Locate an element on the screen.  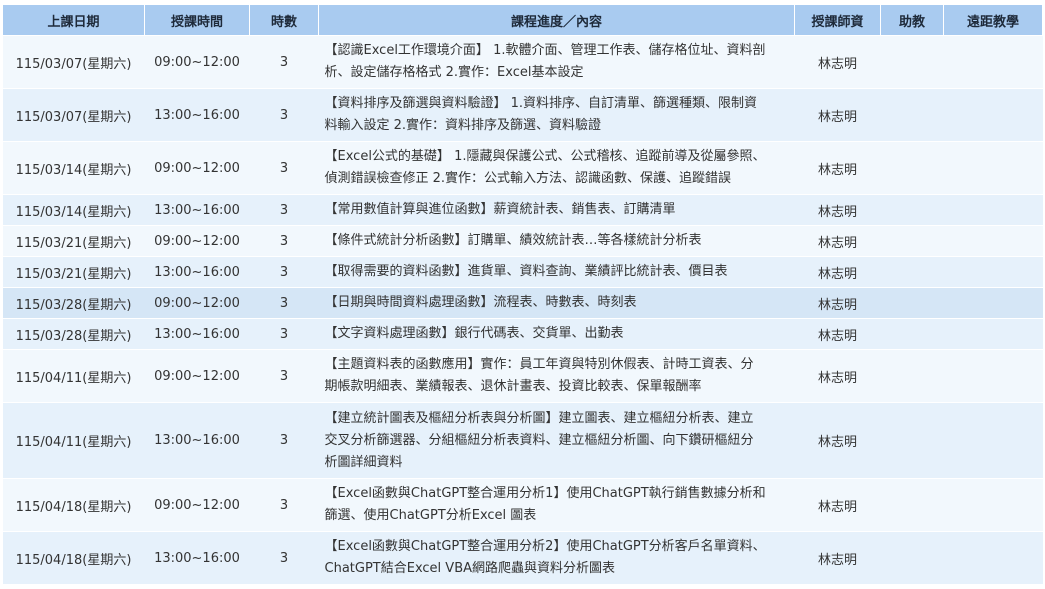
header-content: 課程進度／內容 is located at coordinates (556, 20).